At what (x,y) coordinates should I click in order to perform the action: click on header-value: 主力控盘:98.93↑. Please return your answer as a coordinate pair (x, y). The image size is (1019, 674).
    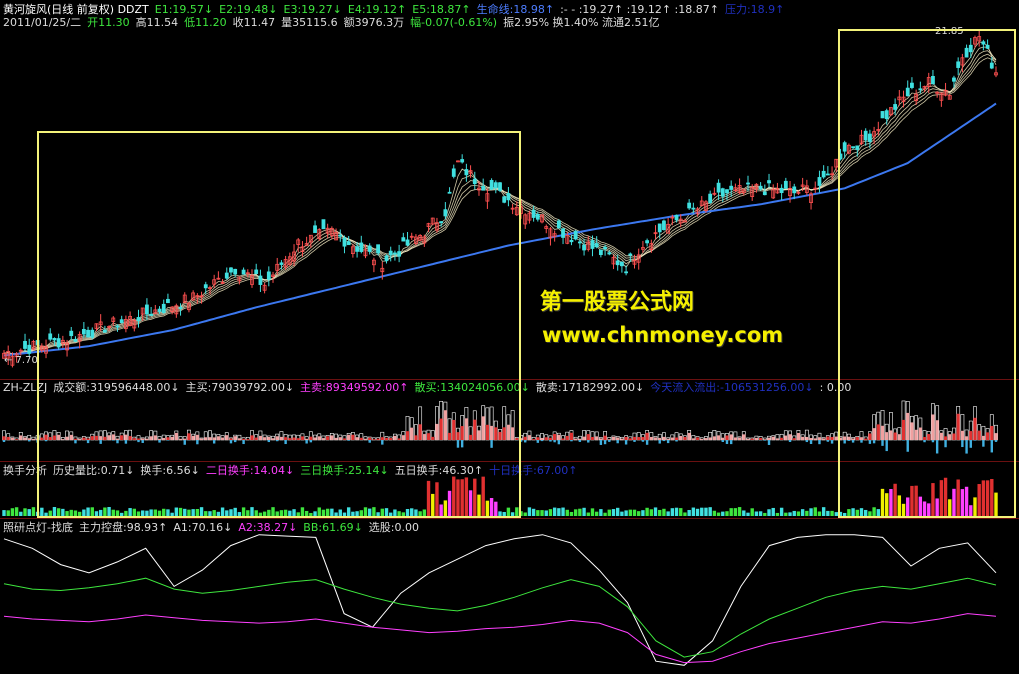
    Looking at the image, I should click on (123, 527).